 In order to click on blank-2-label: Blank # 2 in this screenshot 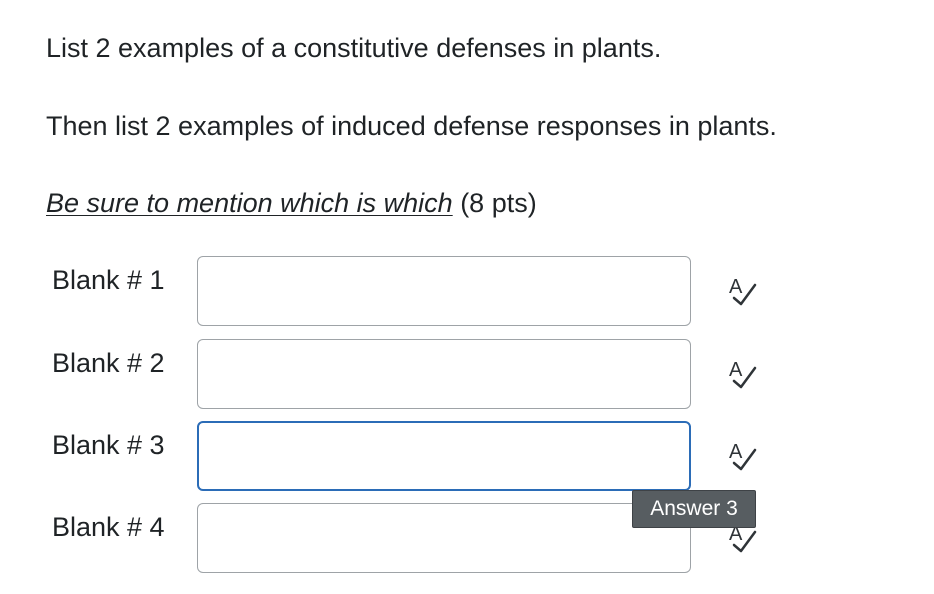, I will do `click(108, 363)`.